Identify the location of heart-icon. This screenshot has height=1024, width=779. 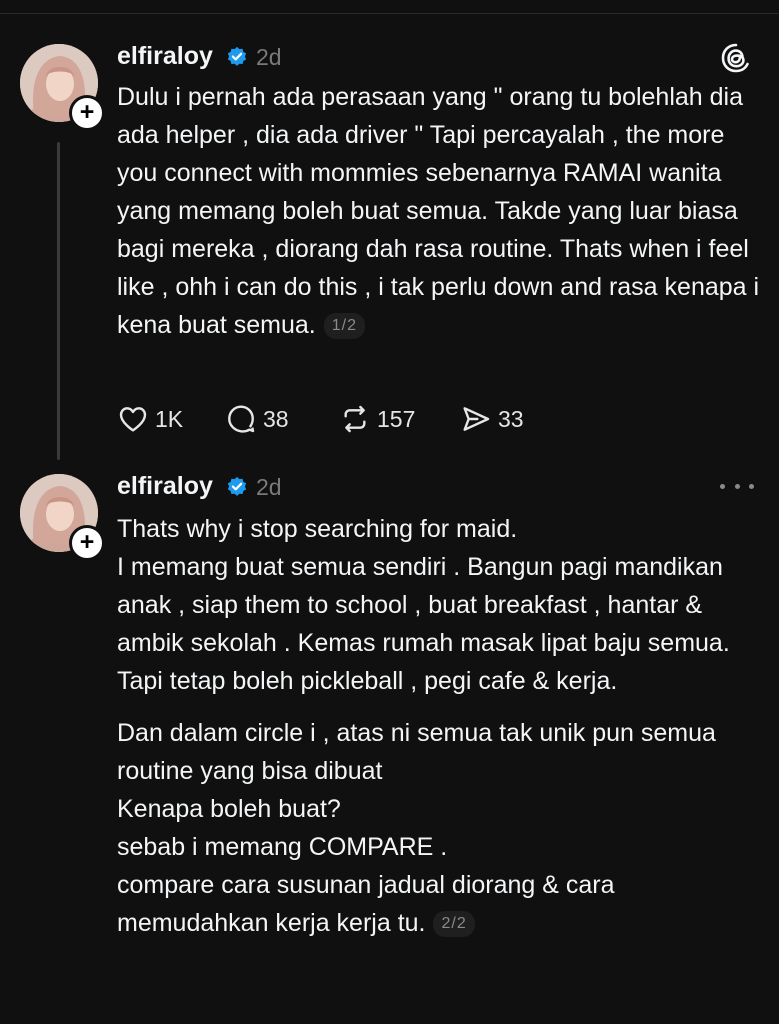
(133, 419).